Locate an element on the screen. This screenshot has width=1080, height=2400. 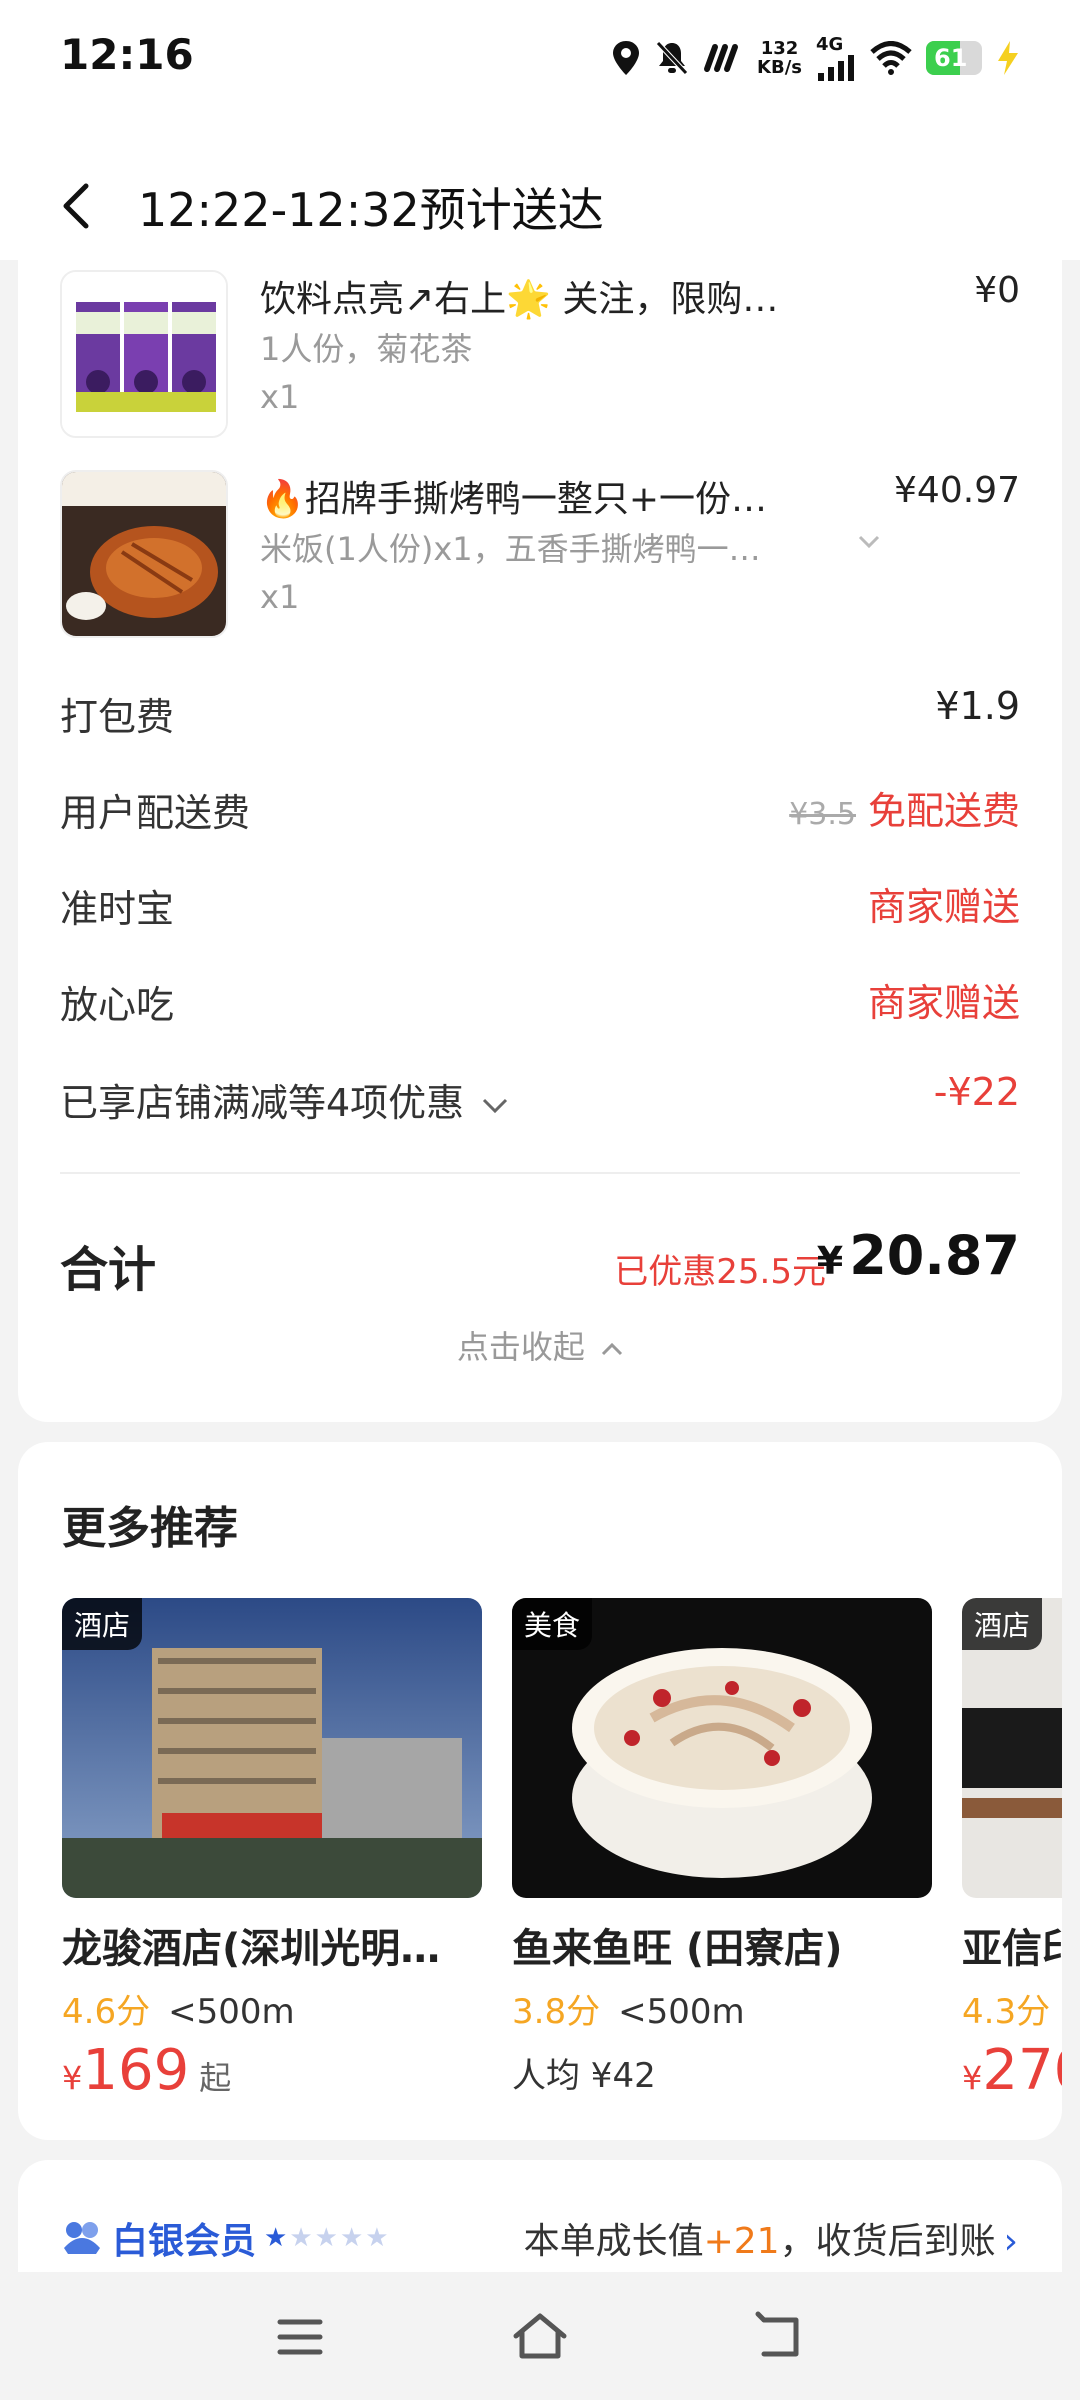
status-icons: 132 KB/s 4G 61 is located at coordinates (815, 57).